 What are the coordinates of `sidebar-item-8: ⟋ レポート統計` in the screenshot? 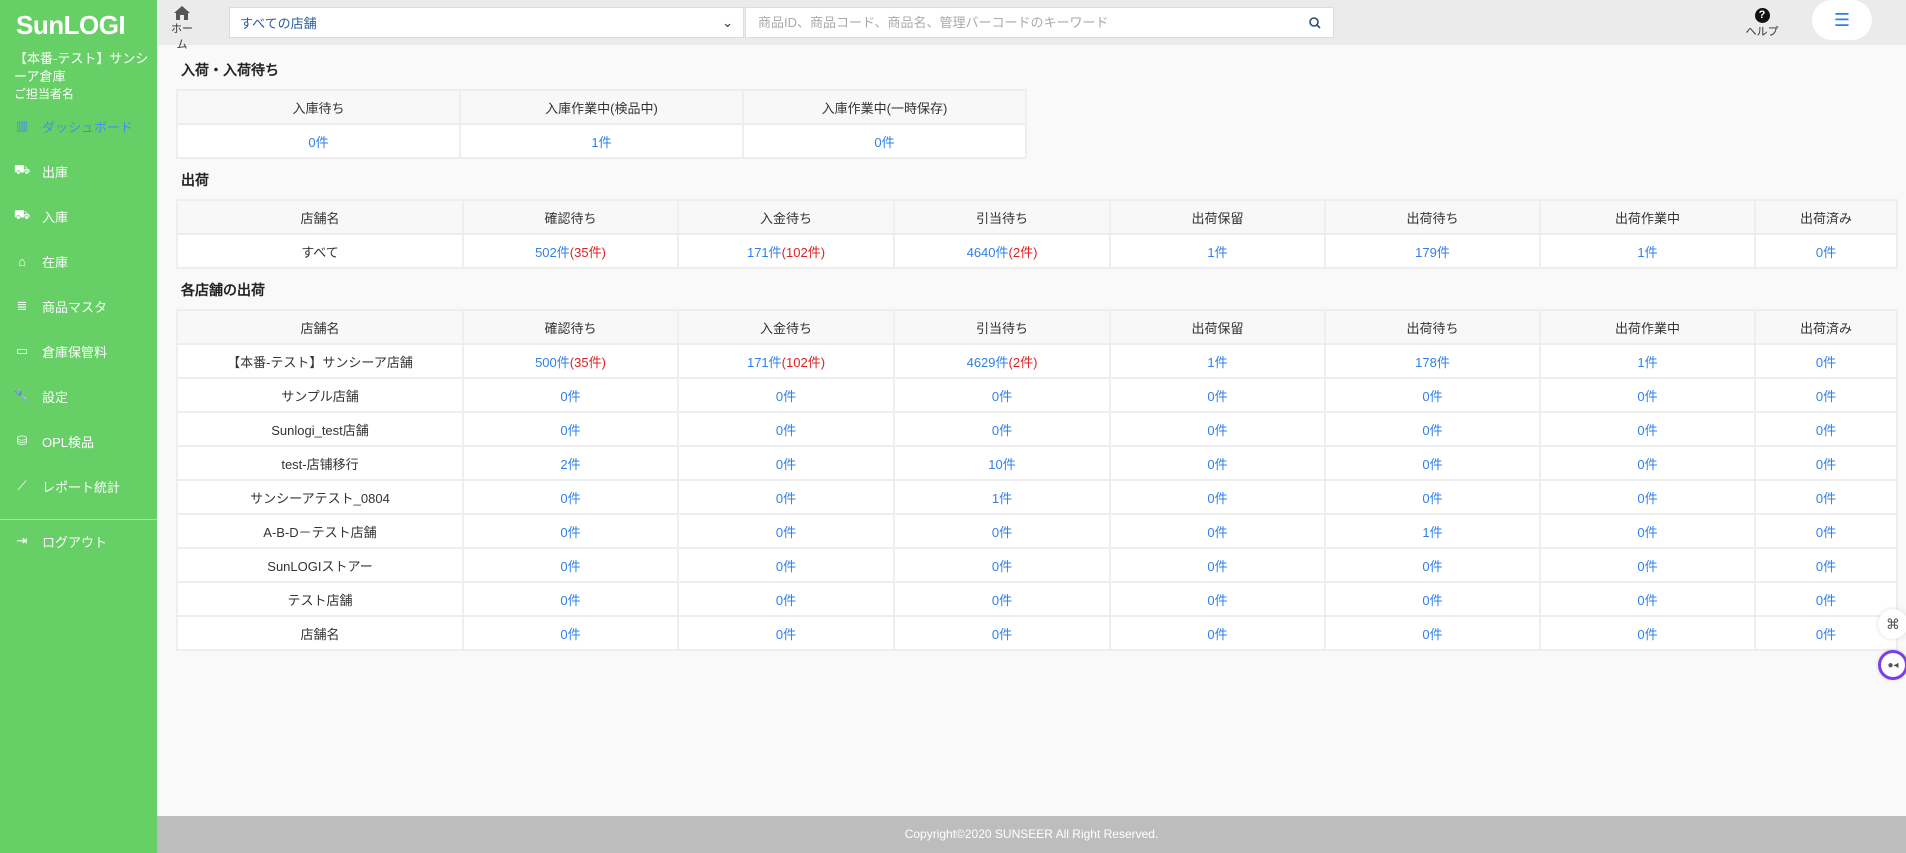 It's located at (78, 486).